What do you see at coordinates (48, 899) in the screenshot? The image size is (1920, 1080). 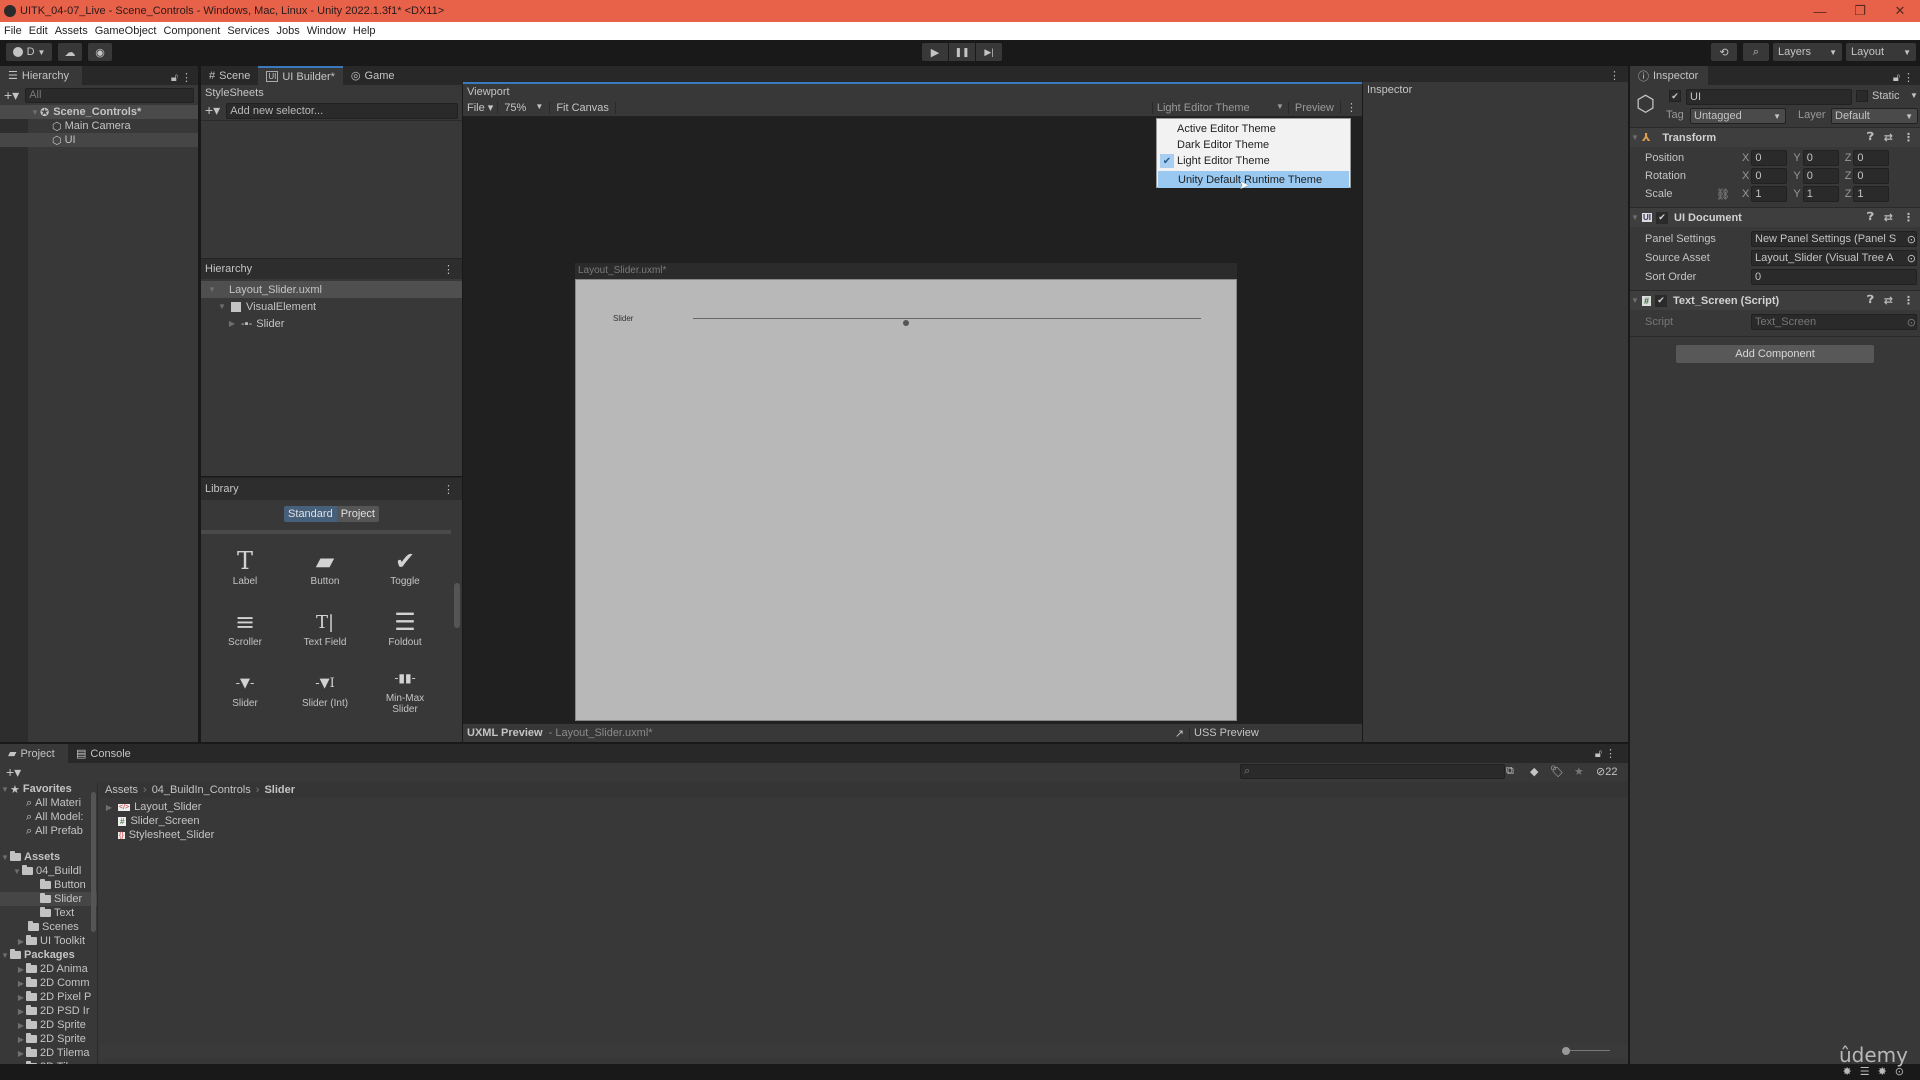 I see `tree-folder-slider: Slider` at bounding box center [48, 899].